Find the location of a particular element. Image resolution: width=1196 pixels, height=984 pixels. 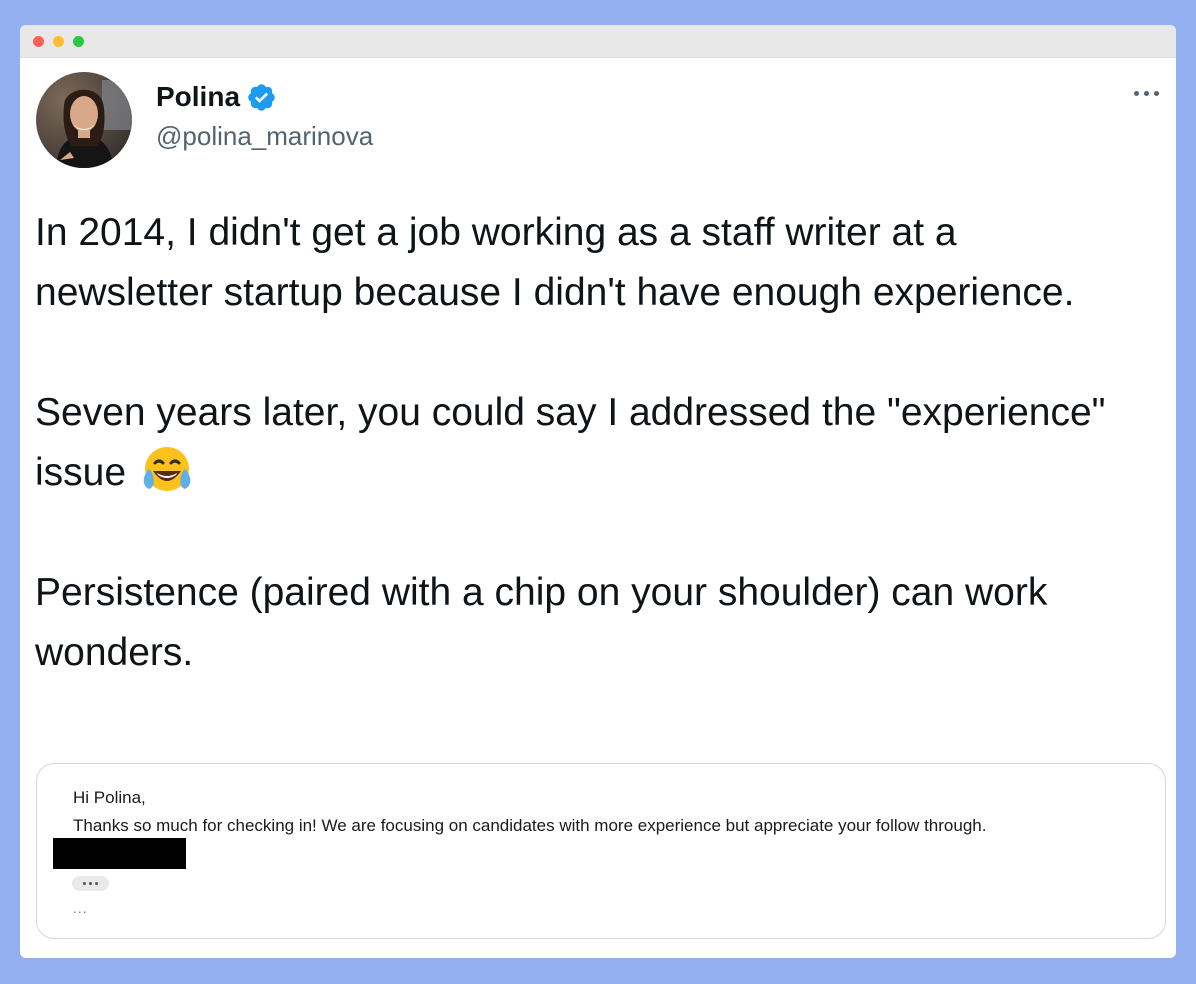

more-options-icon is located at coordinates (1146, 93).